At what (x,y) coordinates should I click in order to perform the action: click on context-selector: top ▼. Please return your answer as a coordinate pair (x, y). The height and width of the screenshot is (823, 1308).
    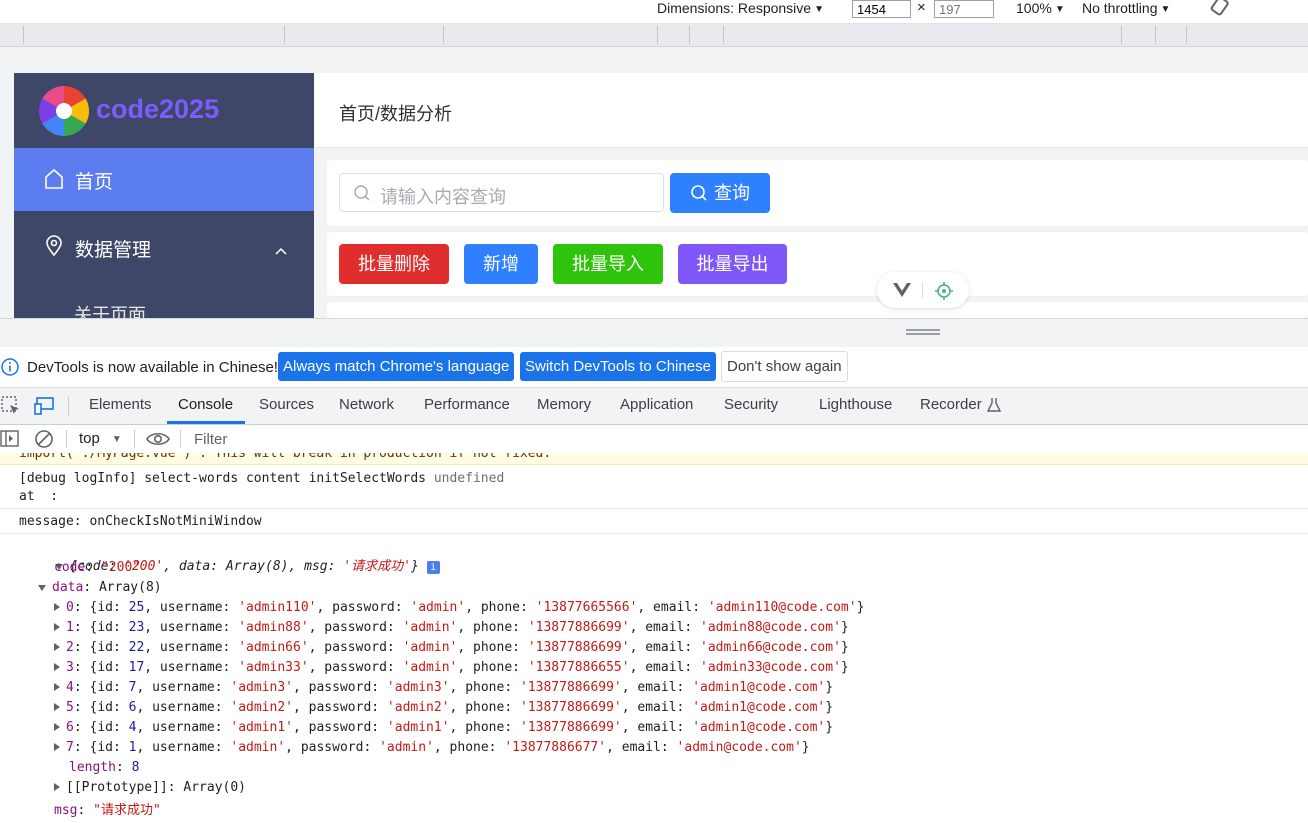
    Looking at the image, I should click on (100, 438).